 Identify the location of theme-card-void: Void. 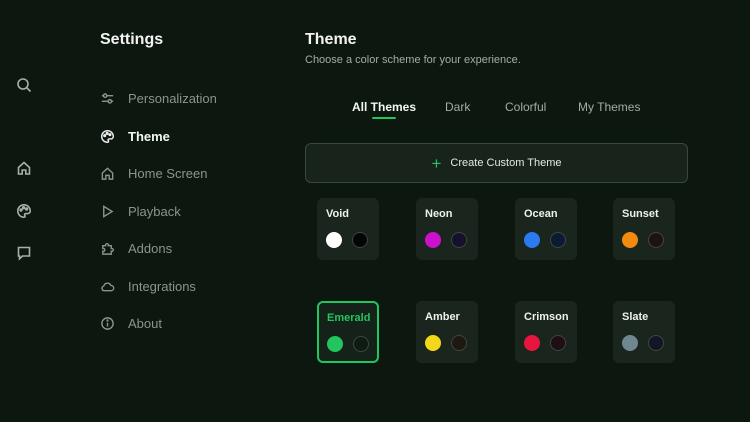
(348, 229).